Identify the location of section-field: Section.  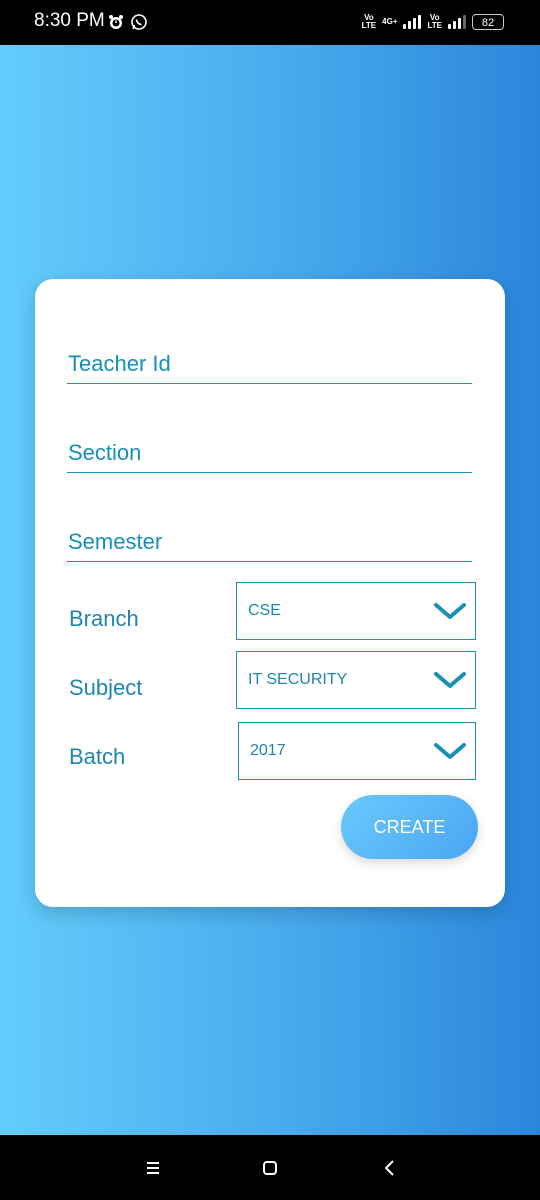
(269, 453).